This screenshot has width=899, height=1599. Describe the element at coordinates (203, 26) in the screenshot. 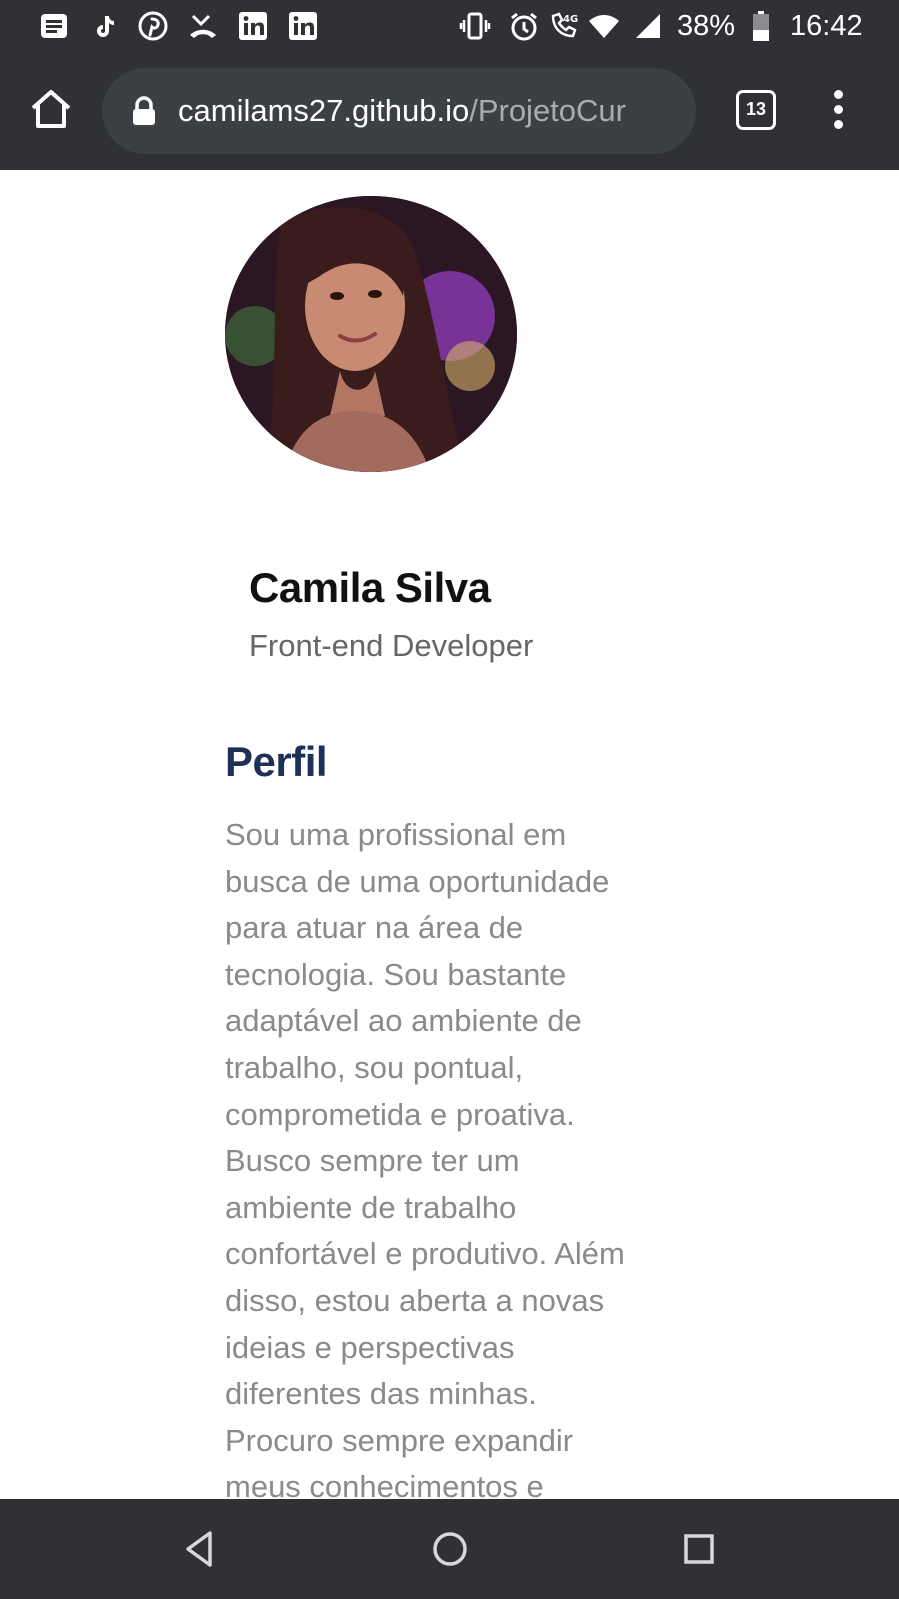

I see `missed-call-icon` at that location.